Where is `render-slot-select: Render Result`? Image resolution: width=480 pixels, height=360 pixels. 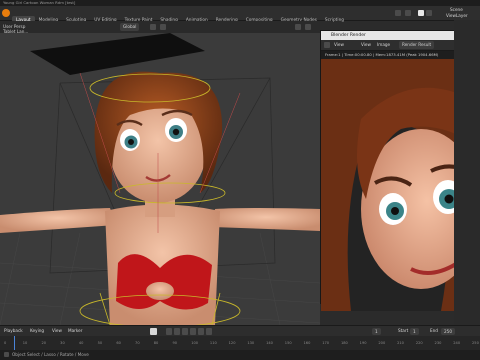 render-slot-select: Render Result is located at coordinates (417, 45).